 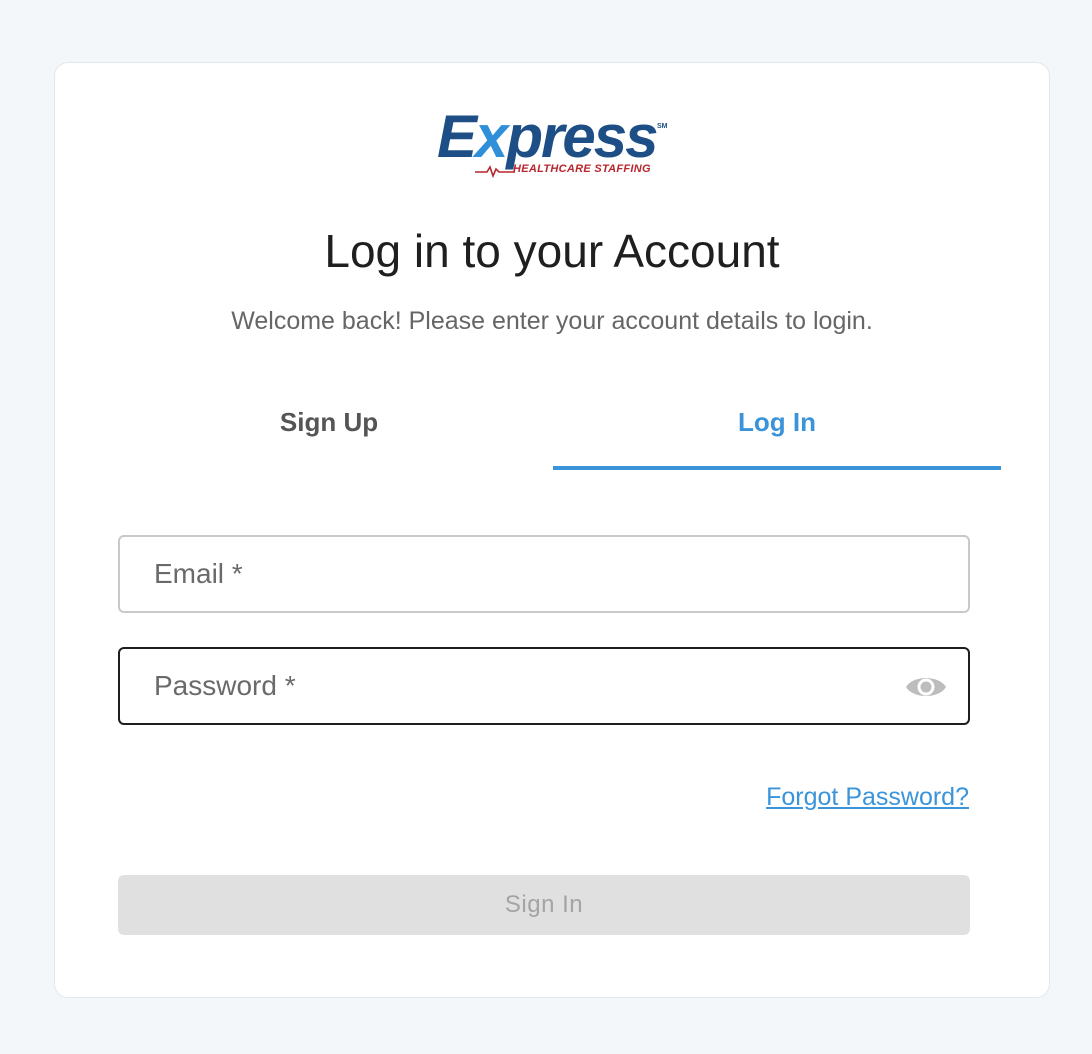 I want to click on page-title: Log in to your Account, so click(x=552, y=251).